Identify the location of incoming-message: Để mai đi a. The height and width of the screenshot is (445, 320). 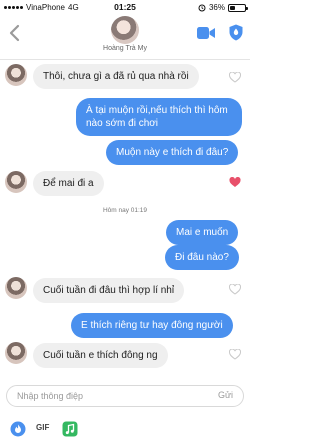
(68, 183).